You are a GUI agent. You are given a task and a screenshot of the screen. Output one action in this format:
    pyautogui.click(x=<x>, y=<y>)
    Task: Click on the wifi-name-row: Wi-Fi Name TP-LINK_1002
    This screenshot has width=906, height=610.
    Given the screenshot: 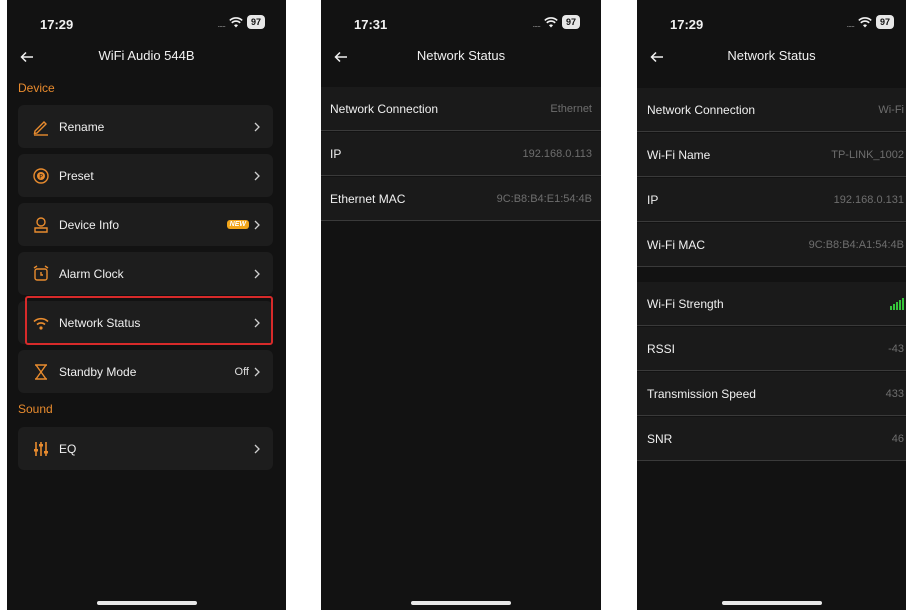 What is the action you would take?
    pyautogui.click(x=771, y=155)
    